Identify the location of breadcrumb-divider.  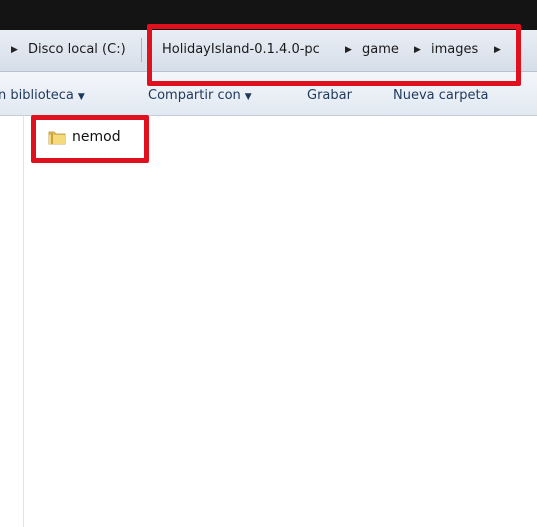
(141, 50).